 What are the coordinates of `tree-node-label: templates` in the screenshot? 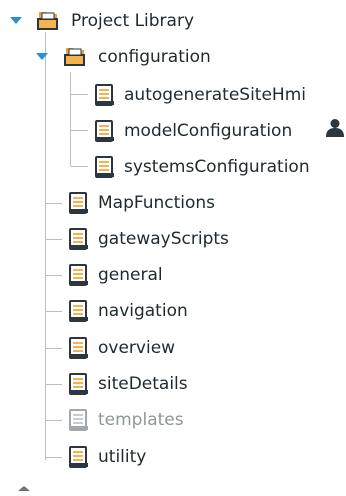 It's located at (141, 420).